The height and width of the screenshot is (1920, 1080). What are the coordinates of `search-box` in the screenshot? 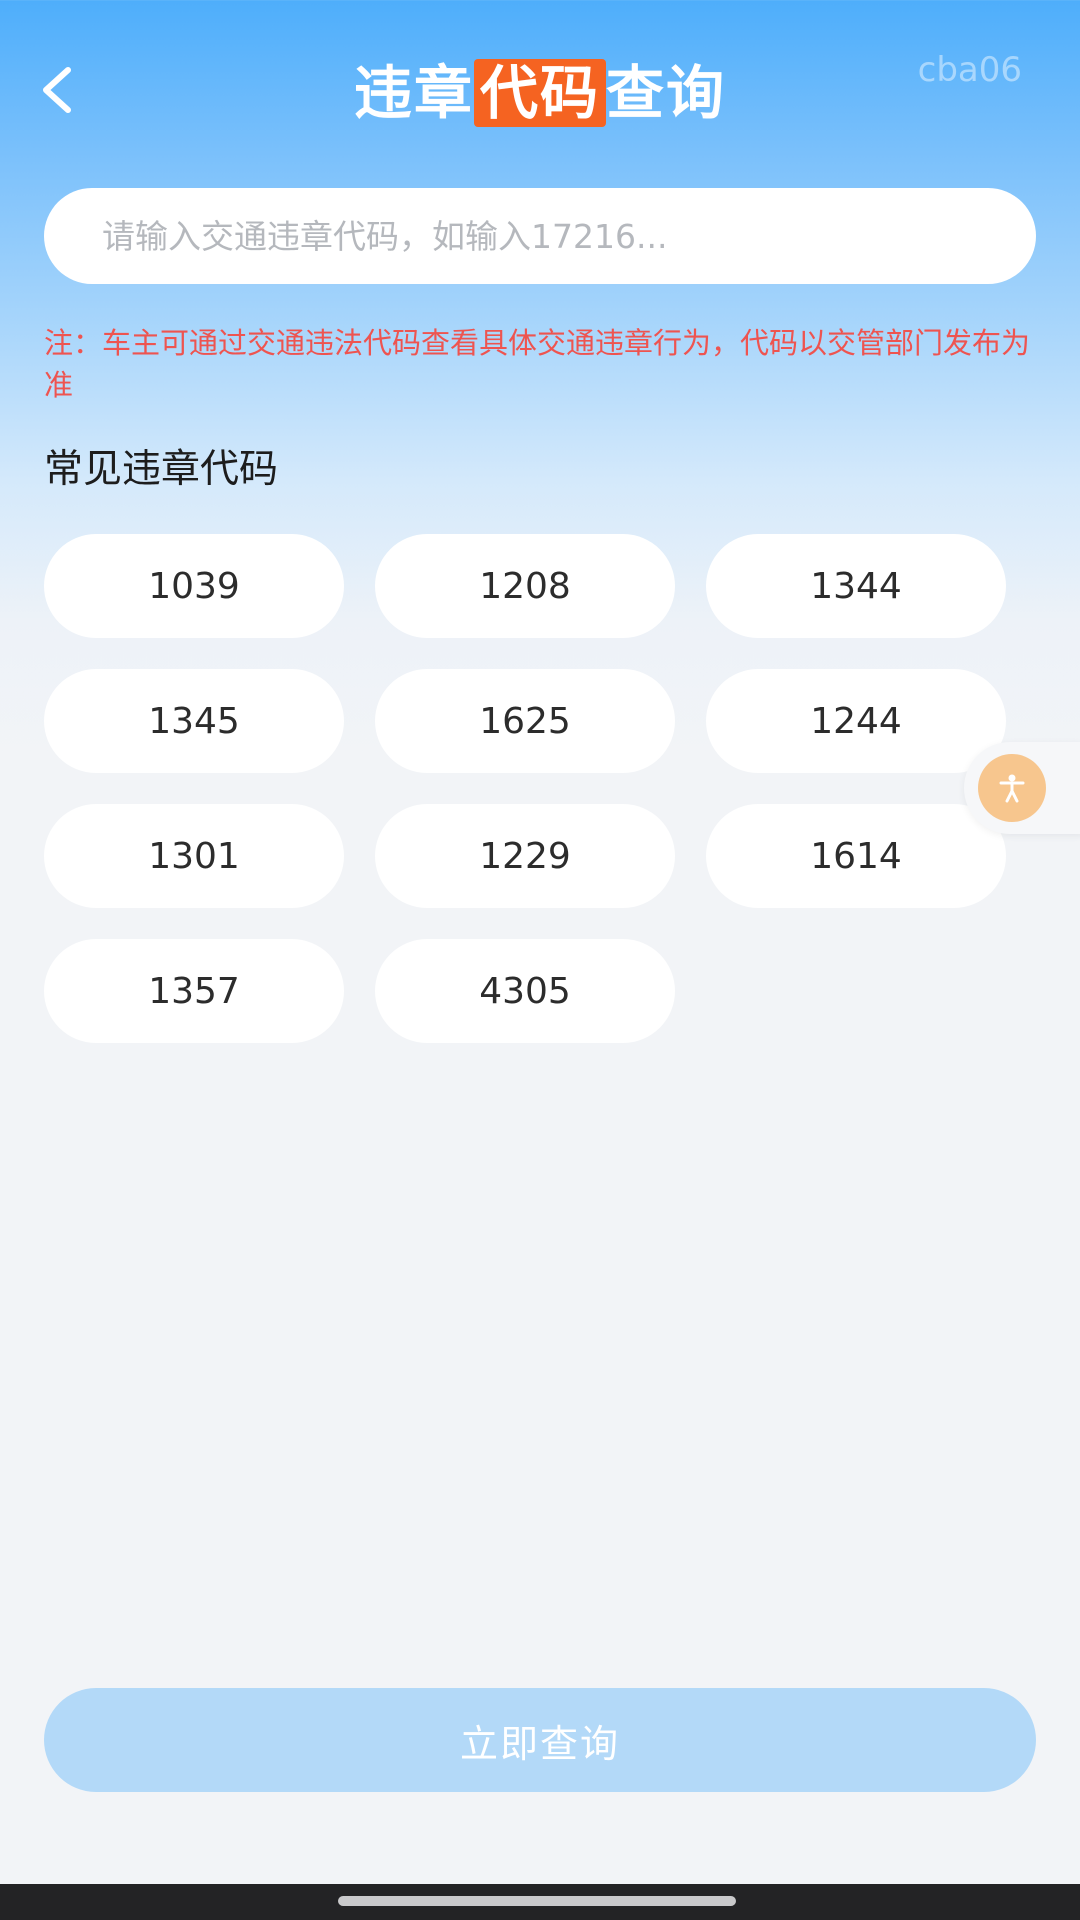 It's located at (540, 236).